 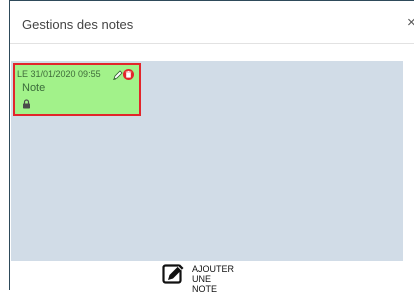 I want to click on edit-icon, so click(x=118, y=75).